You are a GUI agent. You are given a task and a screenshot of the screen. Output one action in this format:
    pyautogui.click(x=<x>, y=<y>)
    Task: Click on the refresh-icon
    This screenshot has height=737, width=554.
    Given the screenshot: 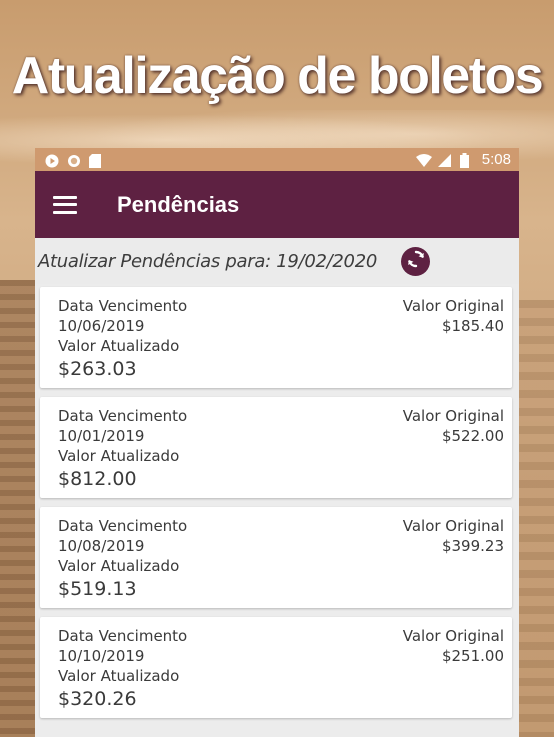 What is the action you would take?
    pyautogui.click(x=416, y=261)
    